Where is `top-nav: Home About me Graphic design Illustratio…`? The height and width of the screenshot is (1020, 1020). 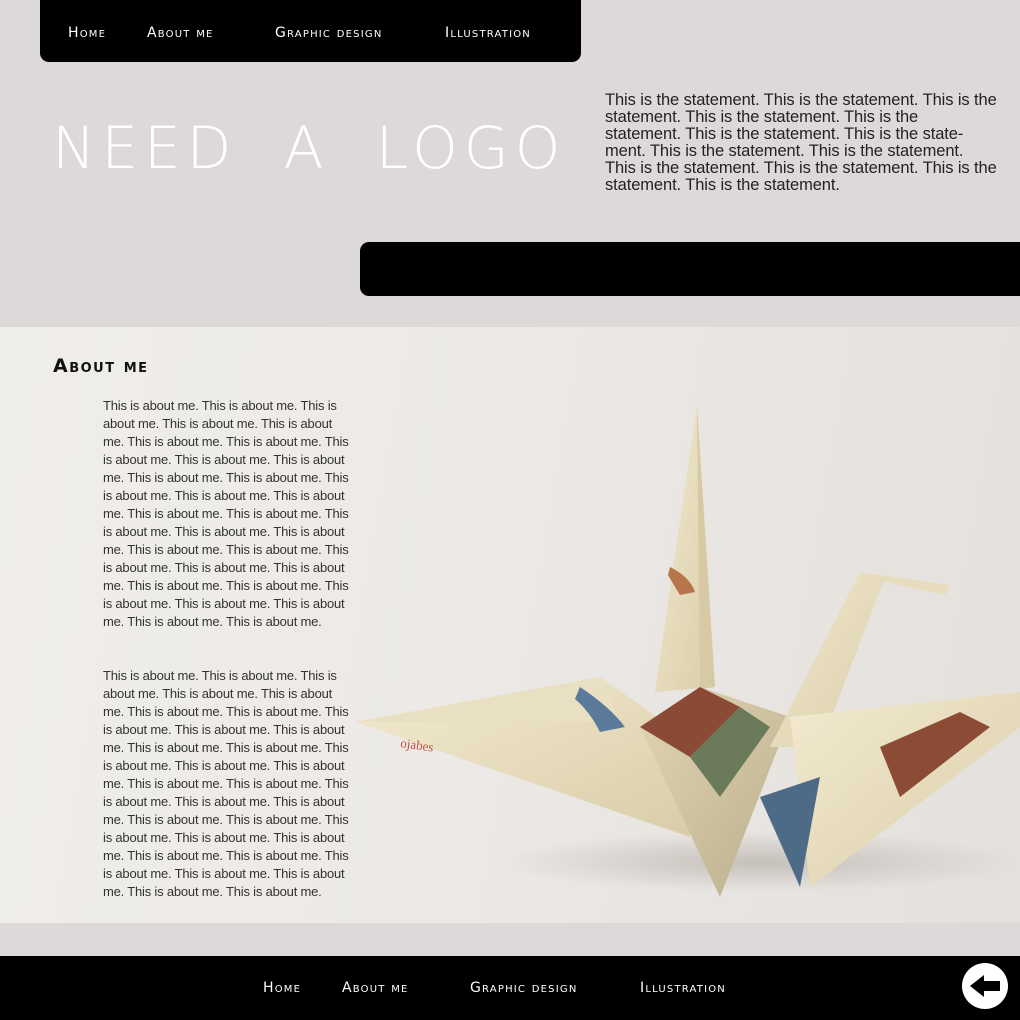 top-nav: Home About me Graphic design Illustratio… is located at coordinates (310, 31).